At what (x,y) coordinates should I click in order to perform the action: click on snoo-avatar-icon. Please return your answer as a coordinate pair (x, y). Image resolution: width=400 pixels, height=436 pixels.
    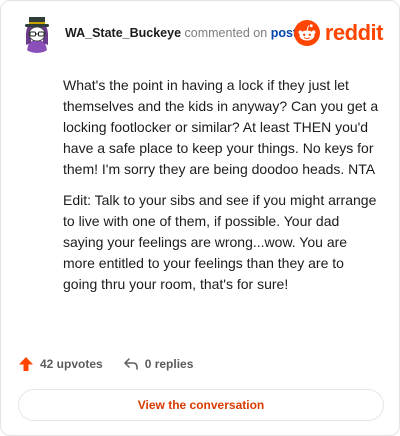
    Looking at the image, I should click on (37, 33).